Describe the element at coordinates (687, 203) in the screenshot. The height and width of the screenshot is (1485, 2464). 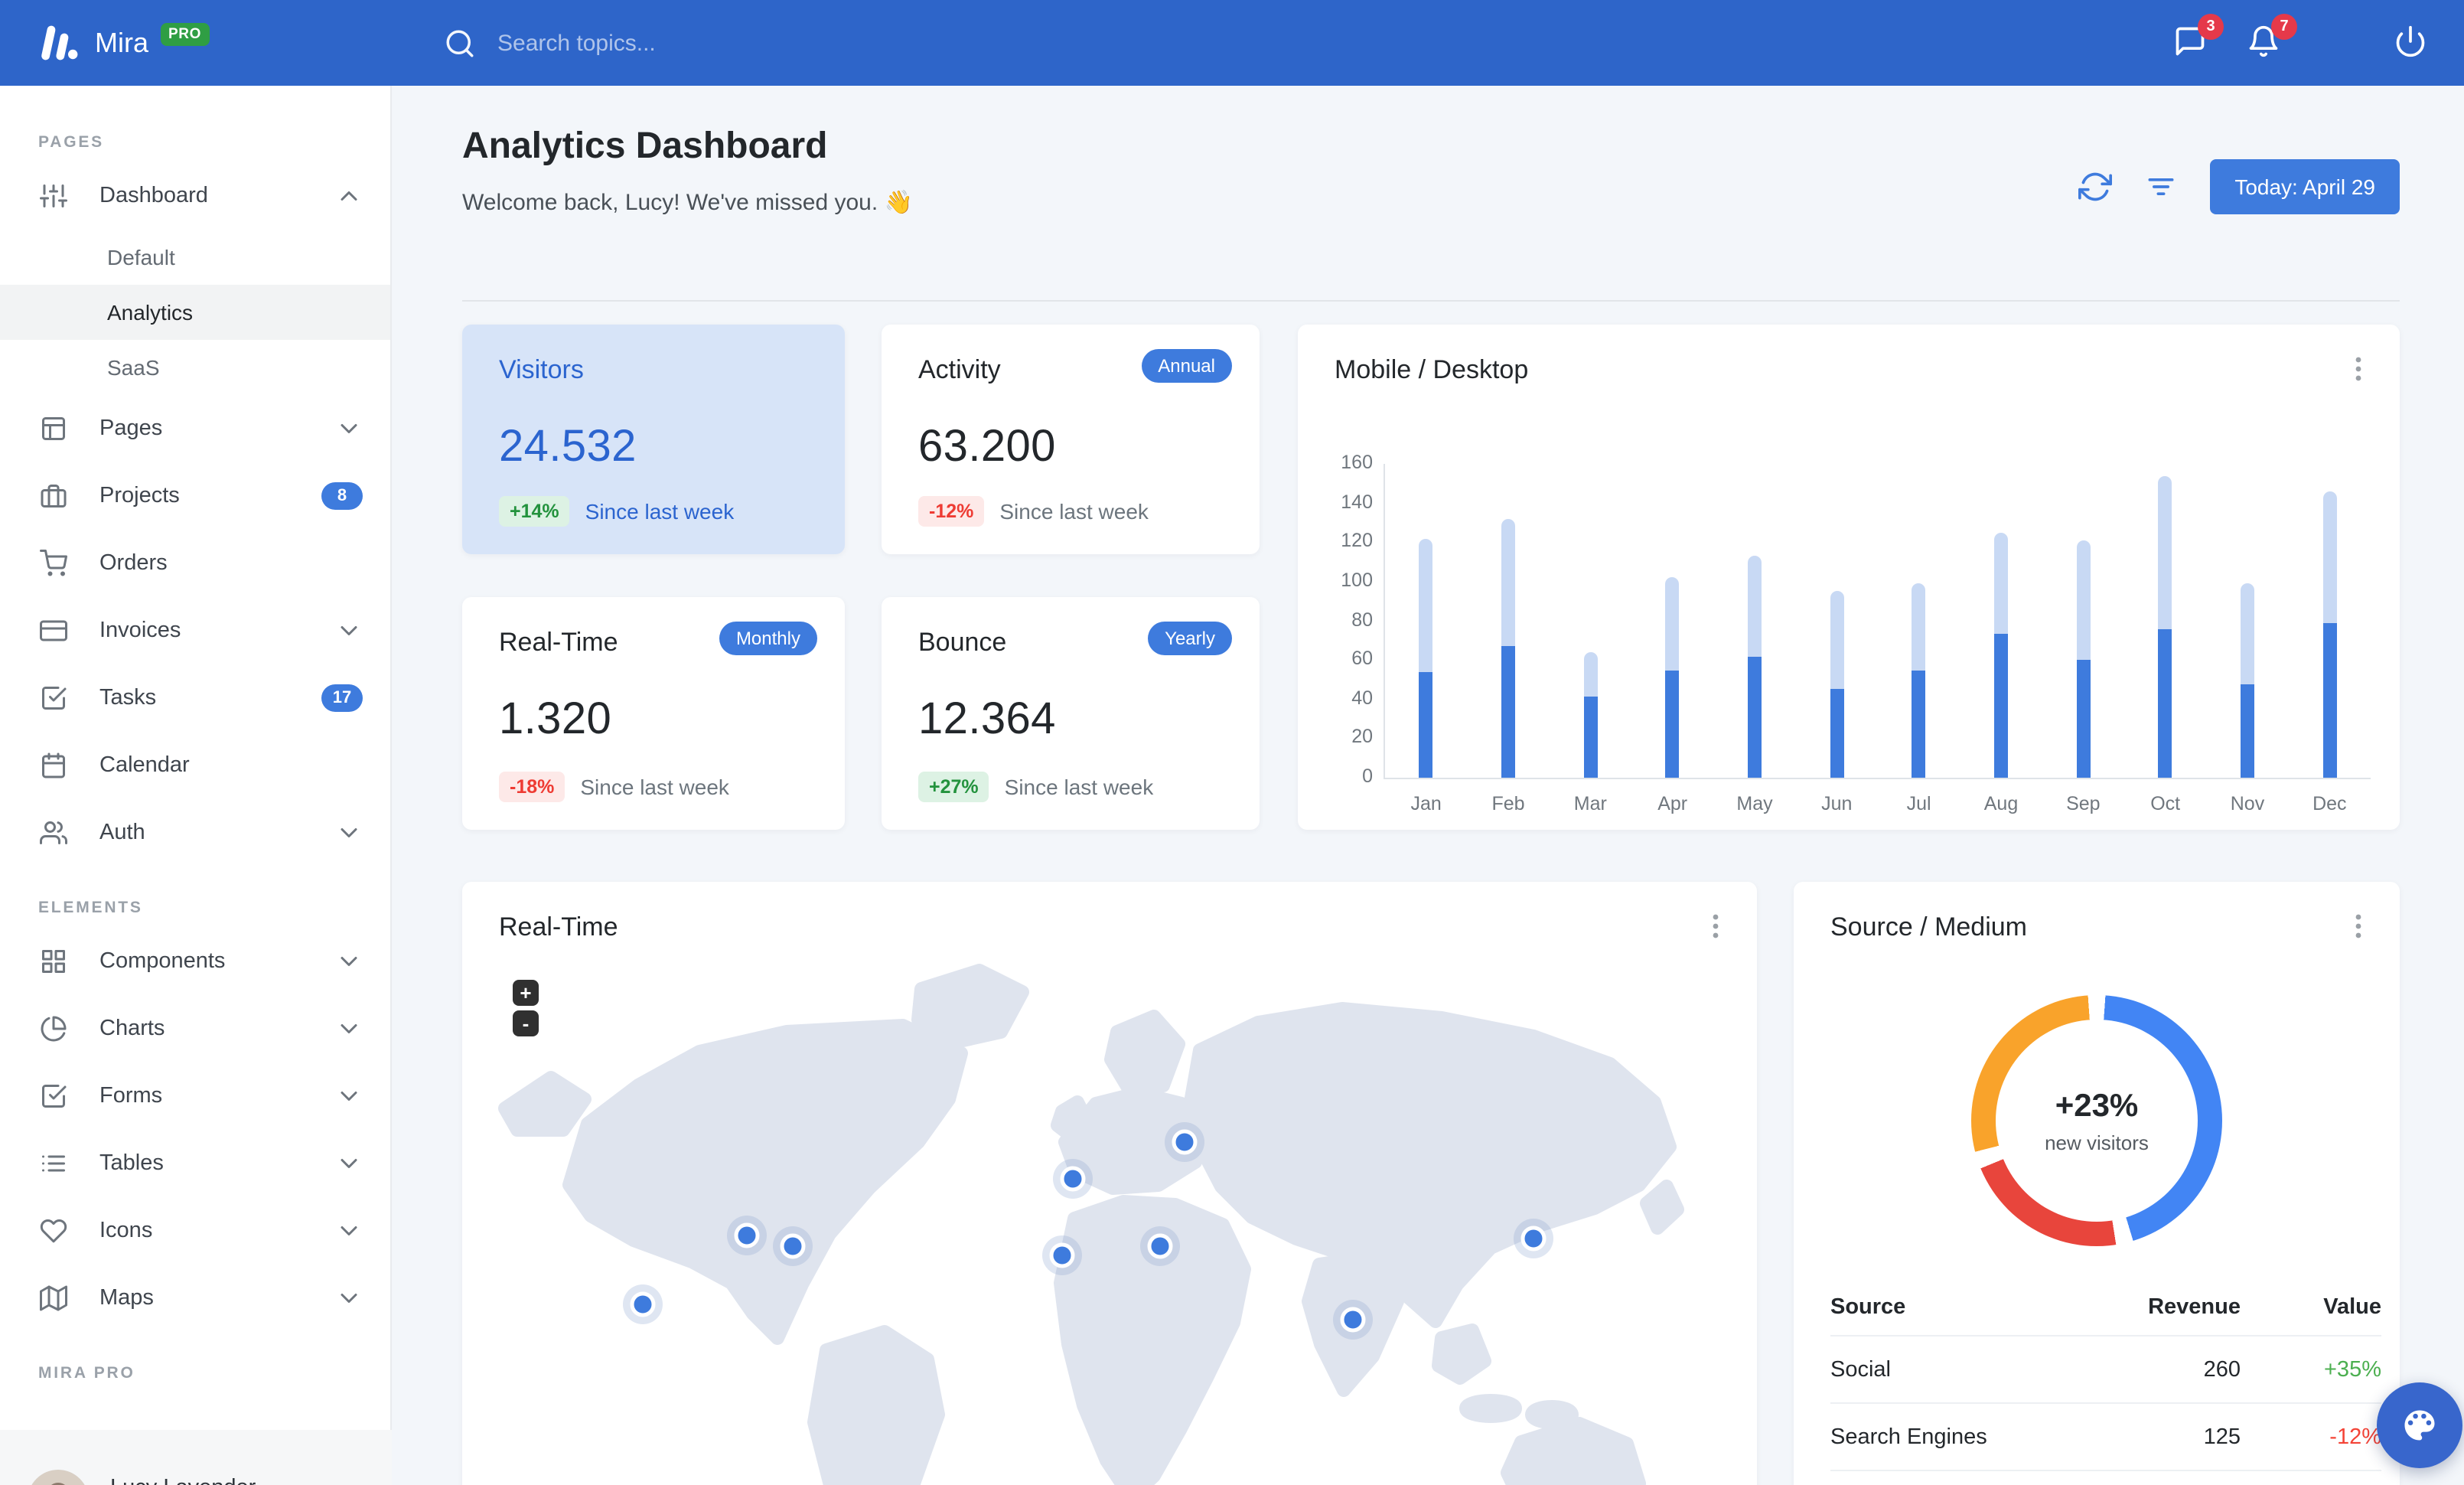
I see `page-subtitle: Welcome back, Lucy! We've missed you. 👋` at that location.